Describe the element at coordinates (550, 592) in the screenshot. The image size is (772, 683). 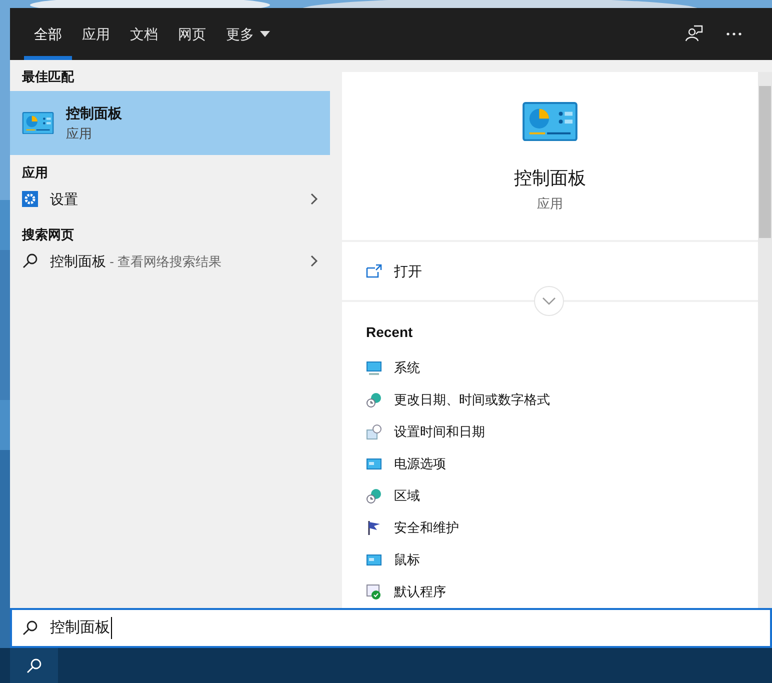
I see `recent-item: 默认程序` at that location.